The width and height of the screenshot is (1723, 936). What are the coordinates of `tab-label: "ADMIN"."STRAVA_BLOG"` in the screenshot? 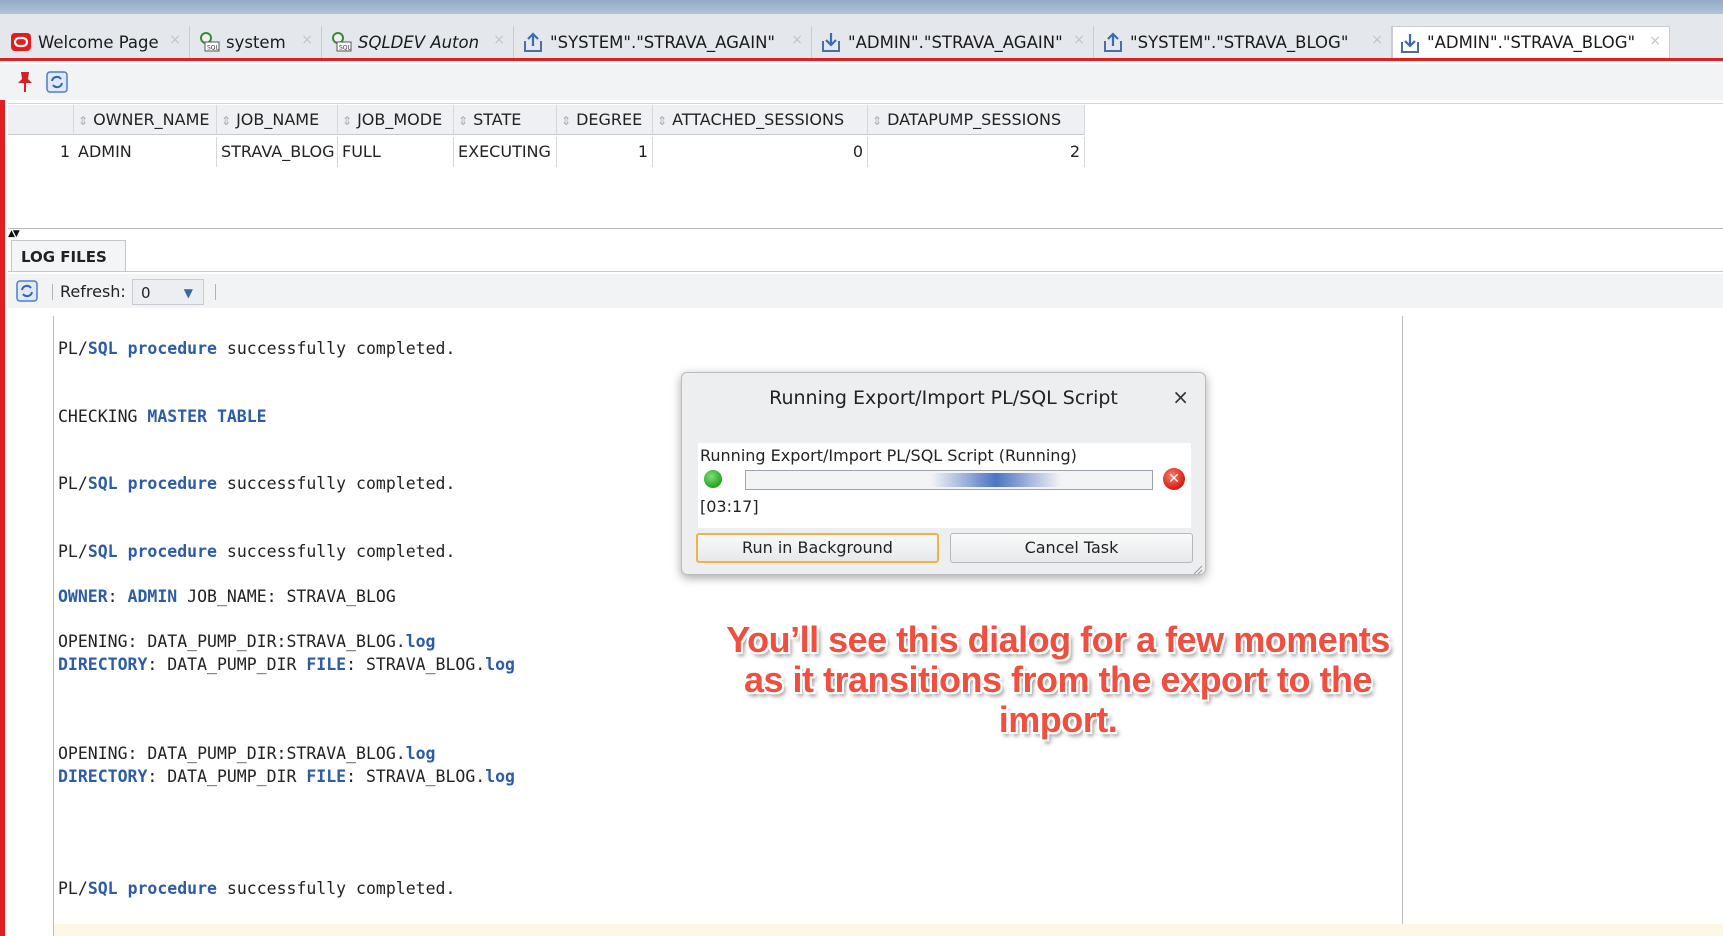 It's located at (1531, 42).